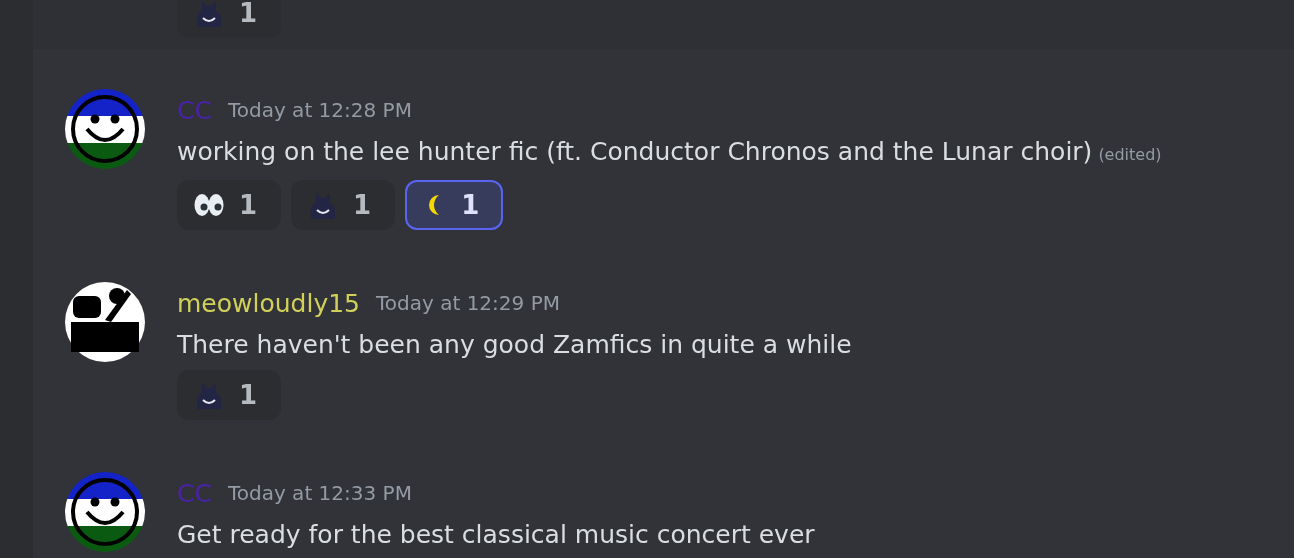  What do you see at coordinates (468, 303) in the screenshot?
I see `timestamp: Today at 12:29 PM` at bounding box center [468, 303].